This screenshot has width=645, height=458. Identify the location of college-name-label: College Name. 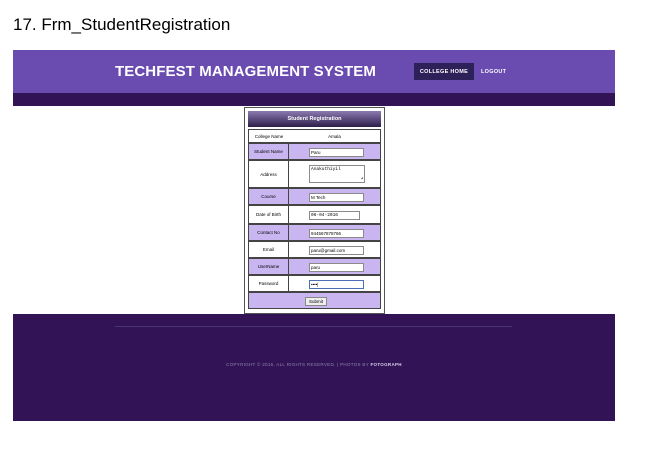
(269, 136).